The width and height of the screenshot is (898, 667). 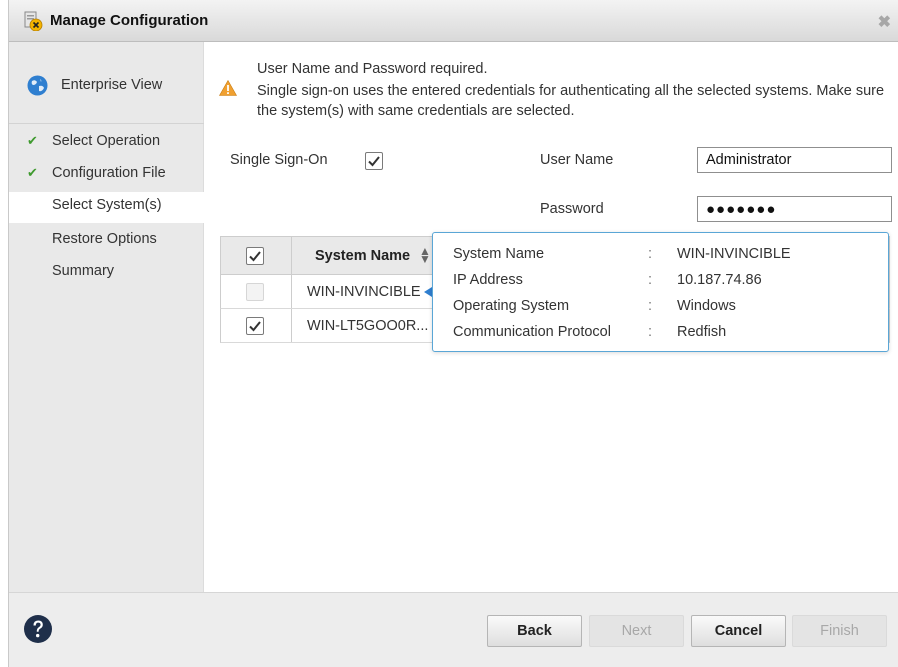 I want to click on popover-key: Communication Protocol, so click(x=532, y=332).